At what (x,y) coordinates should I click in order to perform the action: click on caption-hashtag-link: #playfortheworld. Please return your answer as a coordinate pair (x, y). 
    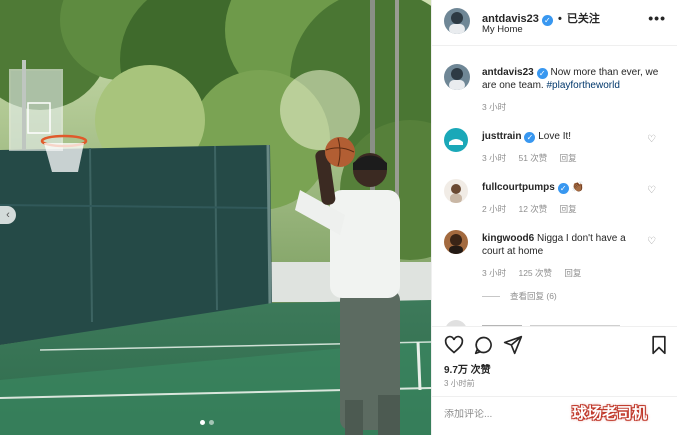
    Looking at the image, I should click on (583, 85).